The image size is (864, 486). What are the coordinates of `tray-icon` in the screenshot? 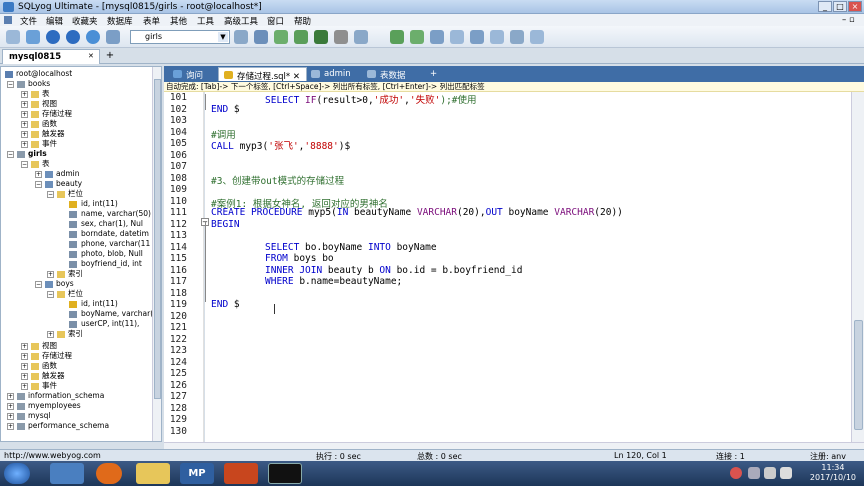 It's located at (736, 473).